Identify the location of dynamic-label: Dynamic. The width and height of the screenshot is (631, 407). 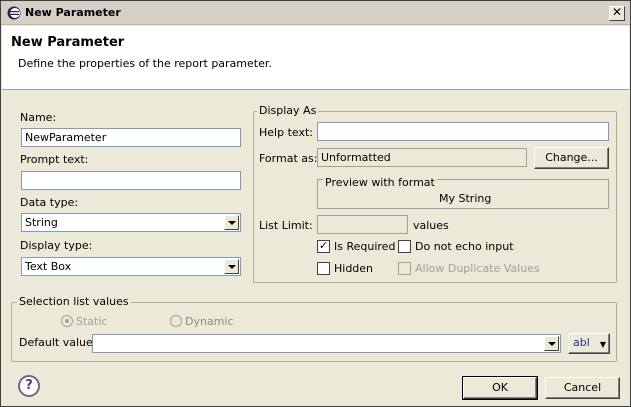
(209, 321).